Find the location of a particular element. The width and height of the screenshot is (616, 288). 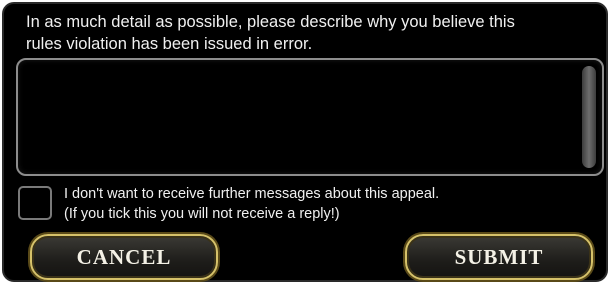

cancel-button-label: CANCEL is located at coordinates (124, 256).